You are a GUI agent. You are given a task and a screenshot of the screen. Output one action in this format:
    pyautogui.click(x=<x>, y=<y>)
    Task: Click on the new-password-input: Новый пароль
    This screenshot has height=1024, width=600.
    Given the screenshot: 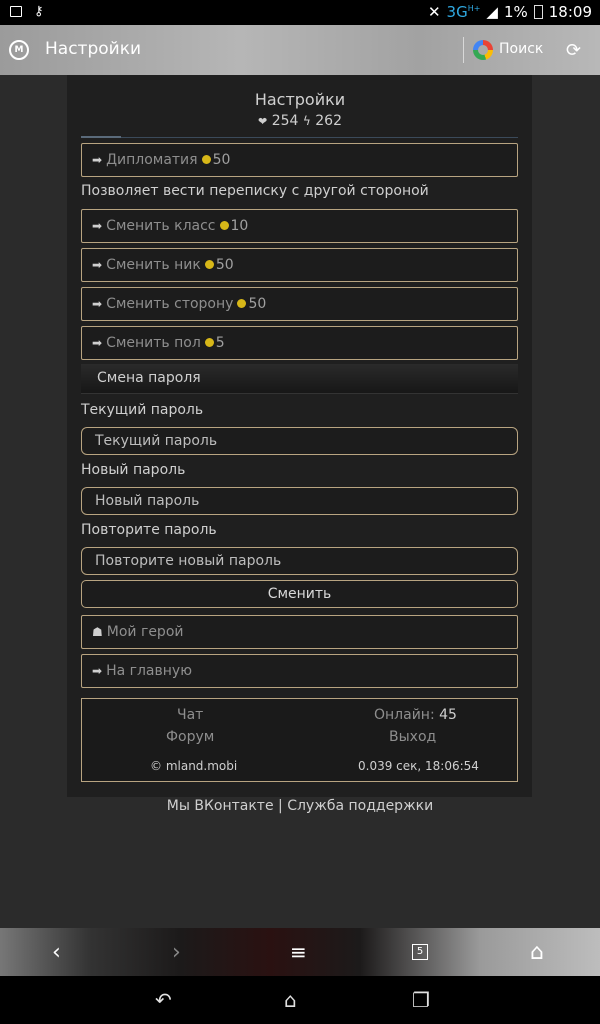 What is the action you would take?
    pyautogui.click(x=299, y=501)
    